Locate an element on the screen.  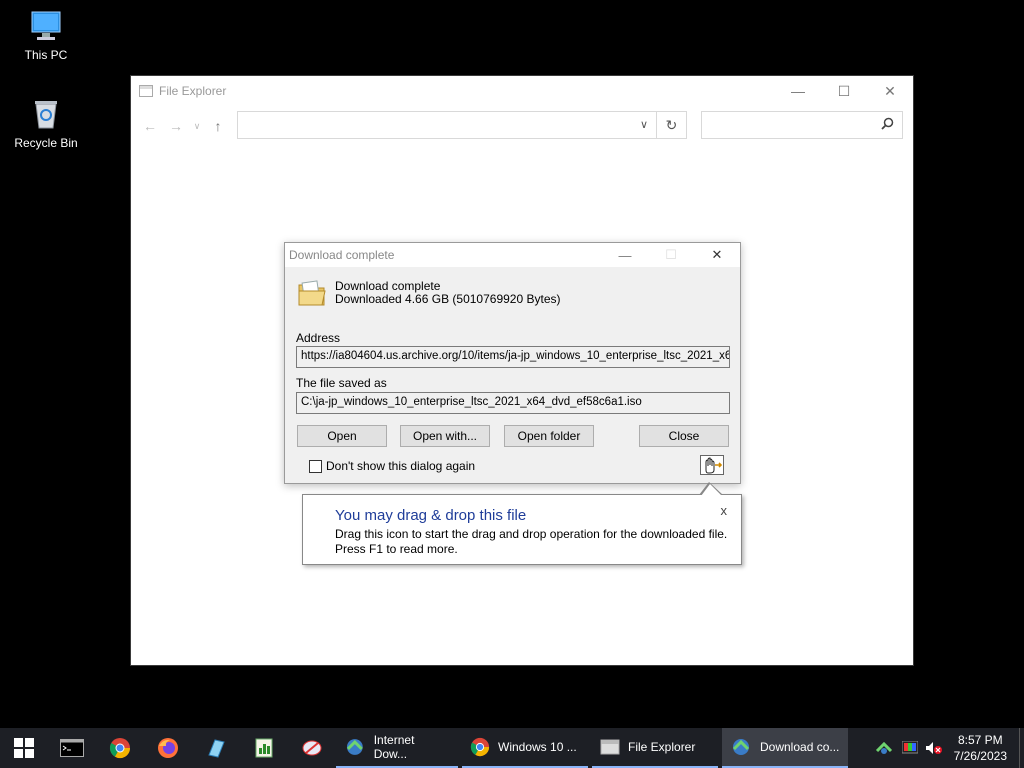
saved-as-label: The file saved as is located at coordinates (341, 383).